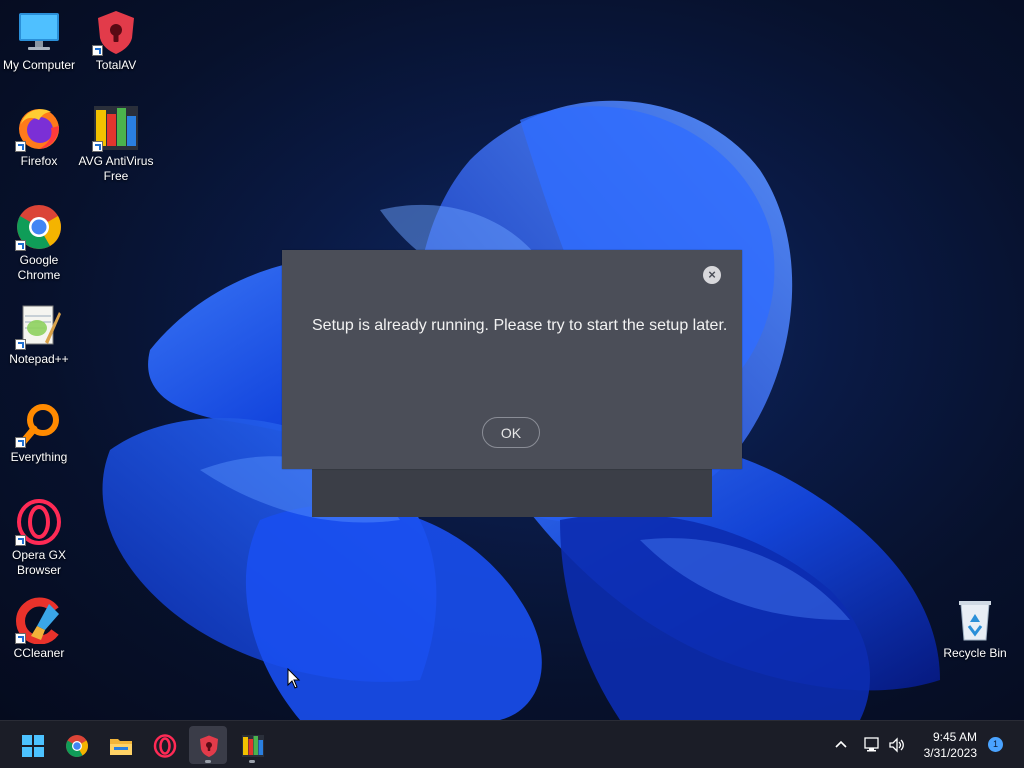  Describe the element at coordinates (950, 753) in the screenshot. I see `clock-date: 3/31/2023` at that location.